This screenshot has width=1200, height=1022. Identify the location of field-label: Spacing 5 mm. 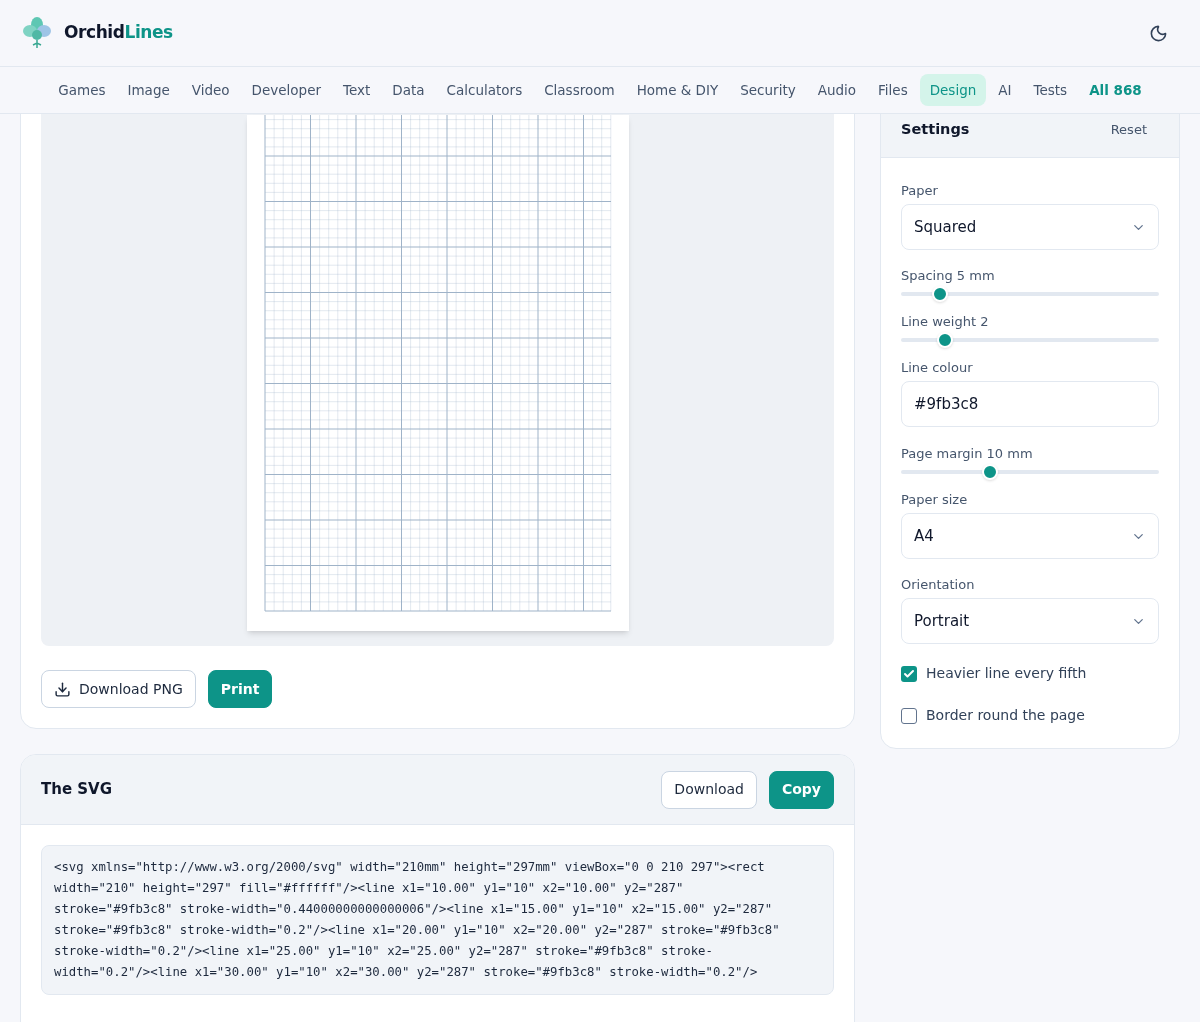
(948, 275).